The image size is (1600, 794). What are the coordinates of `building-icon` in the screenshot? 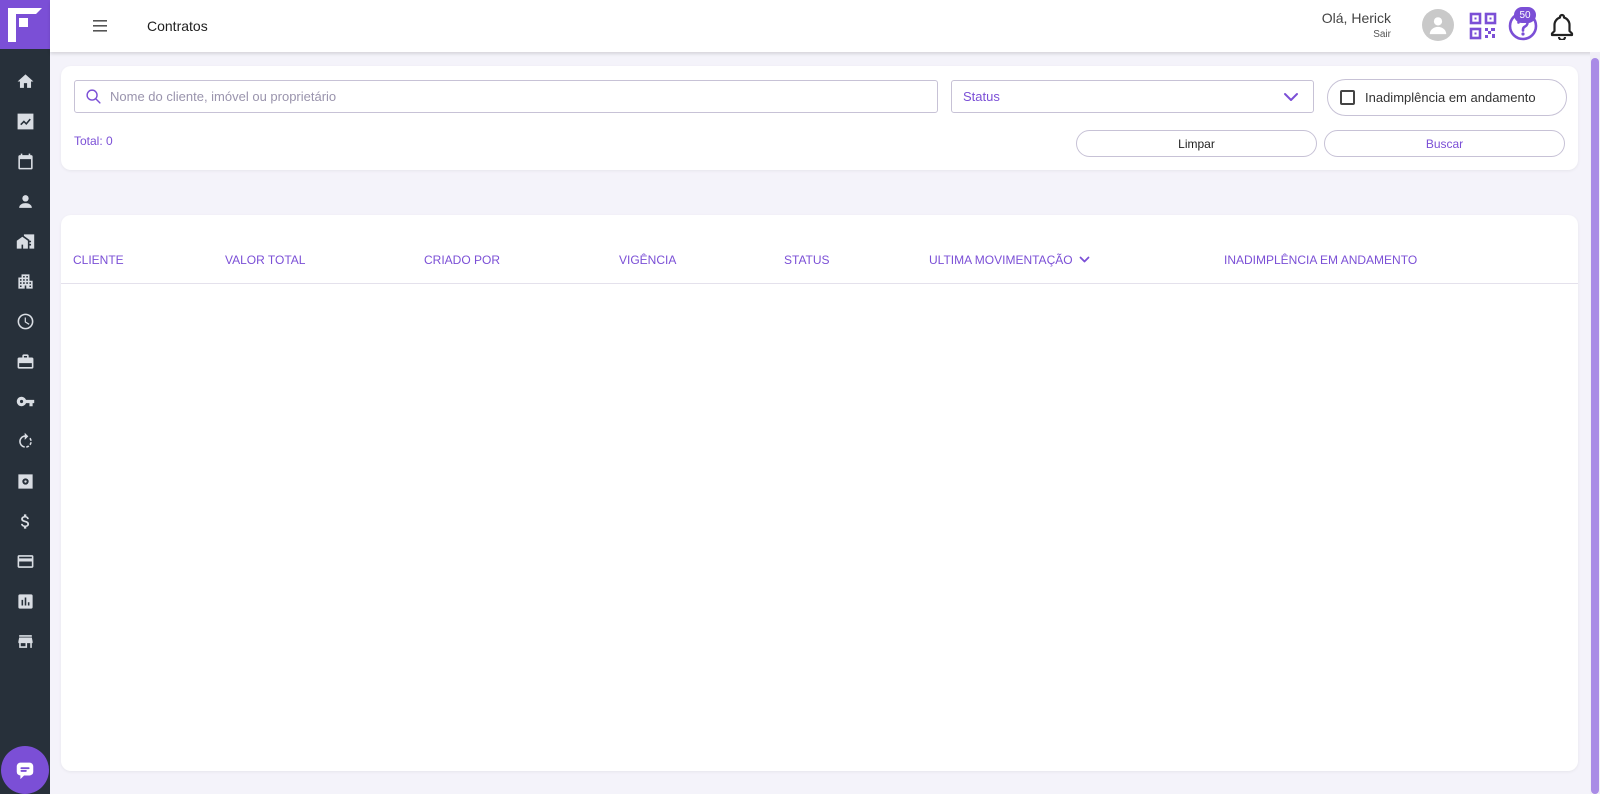 It's located at (25, 241).